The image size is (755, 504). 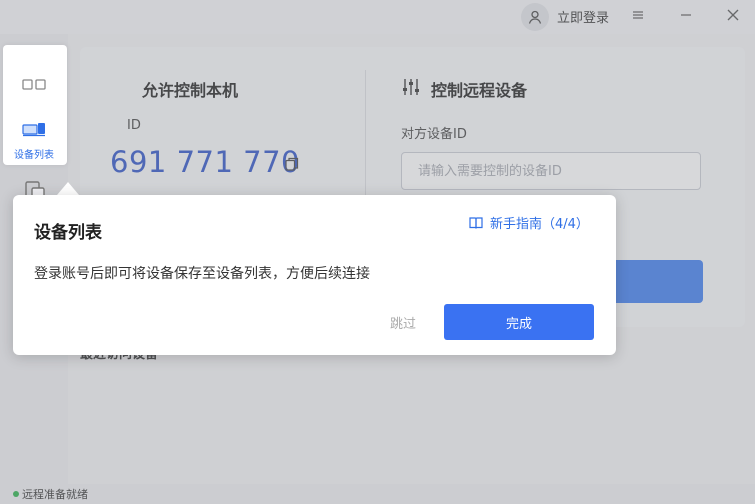 I want to click on login-link: 立即登录, so click(x=583, y=16).